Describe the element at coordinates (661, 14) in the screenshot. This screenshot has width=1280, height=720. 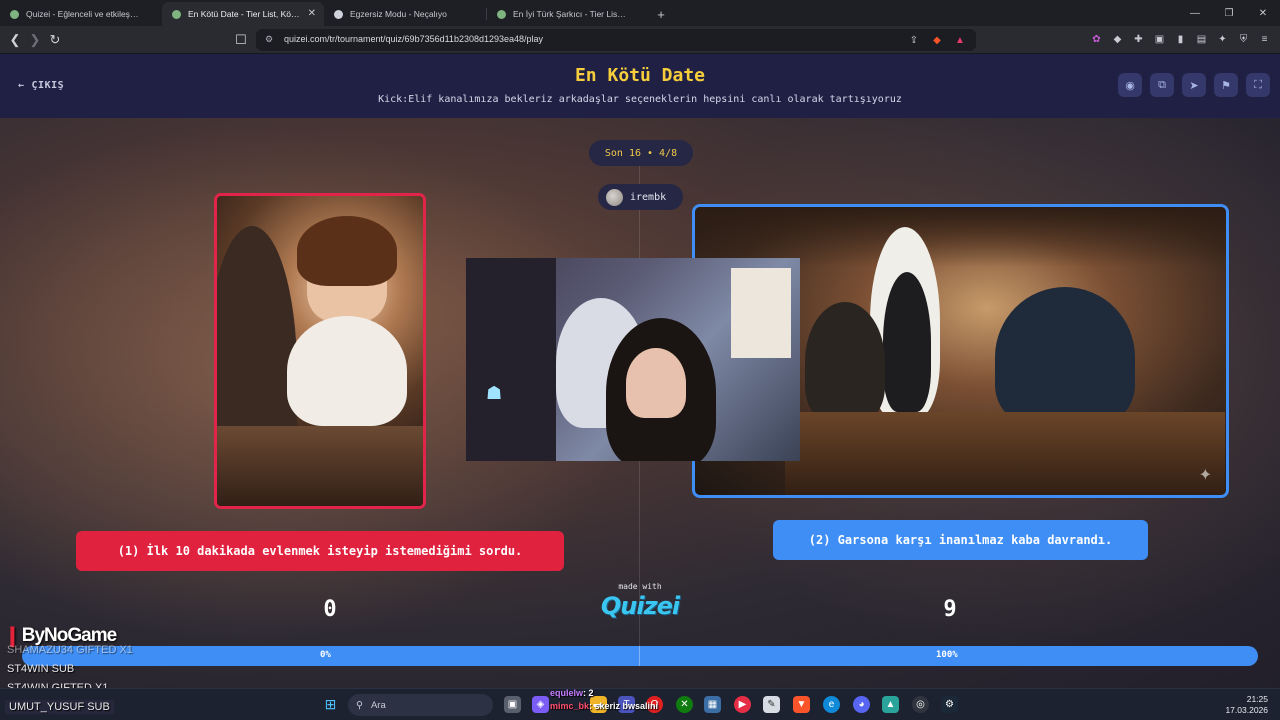
I see `new-tab-button: +` at that location.